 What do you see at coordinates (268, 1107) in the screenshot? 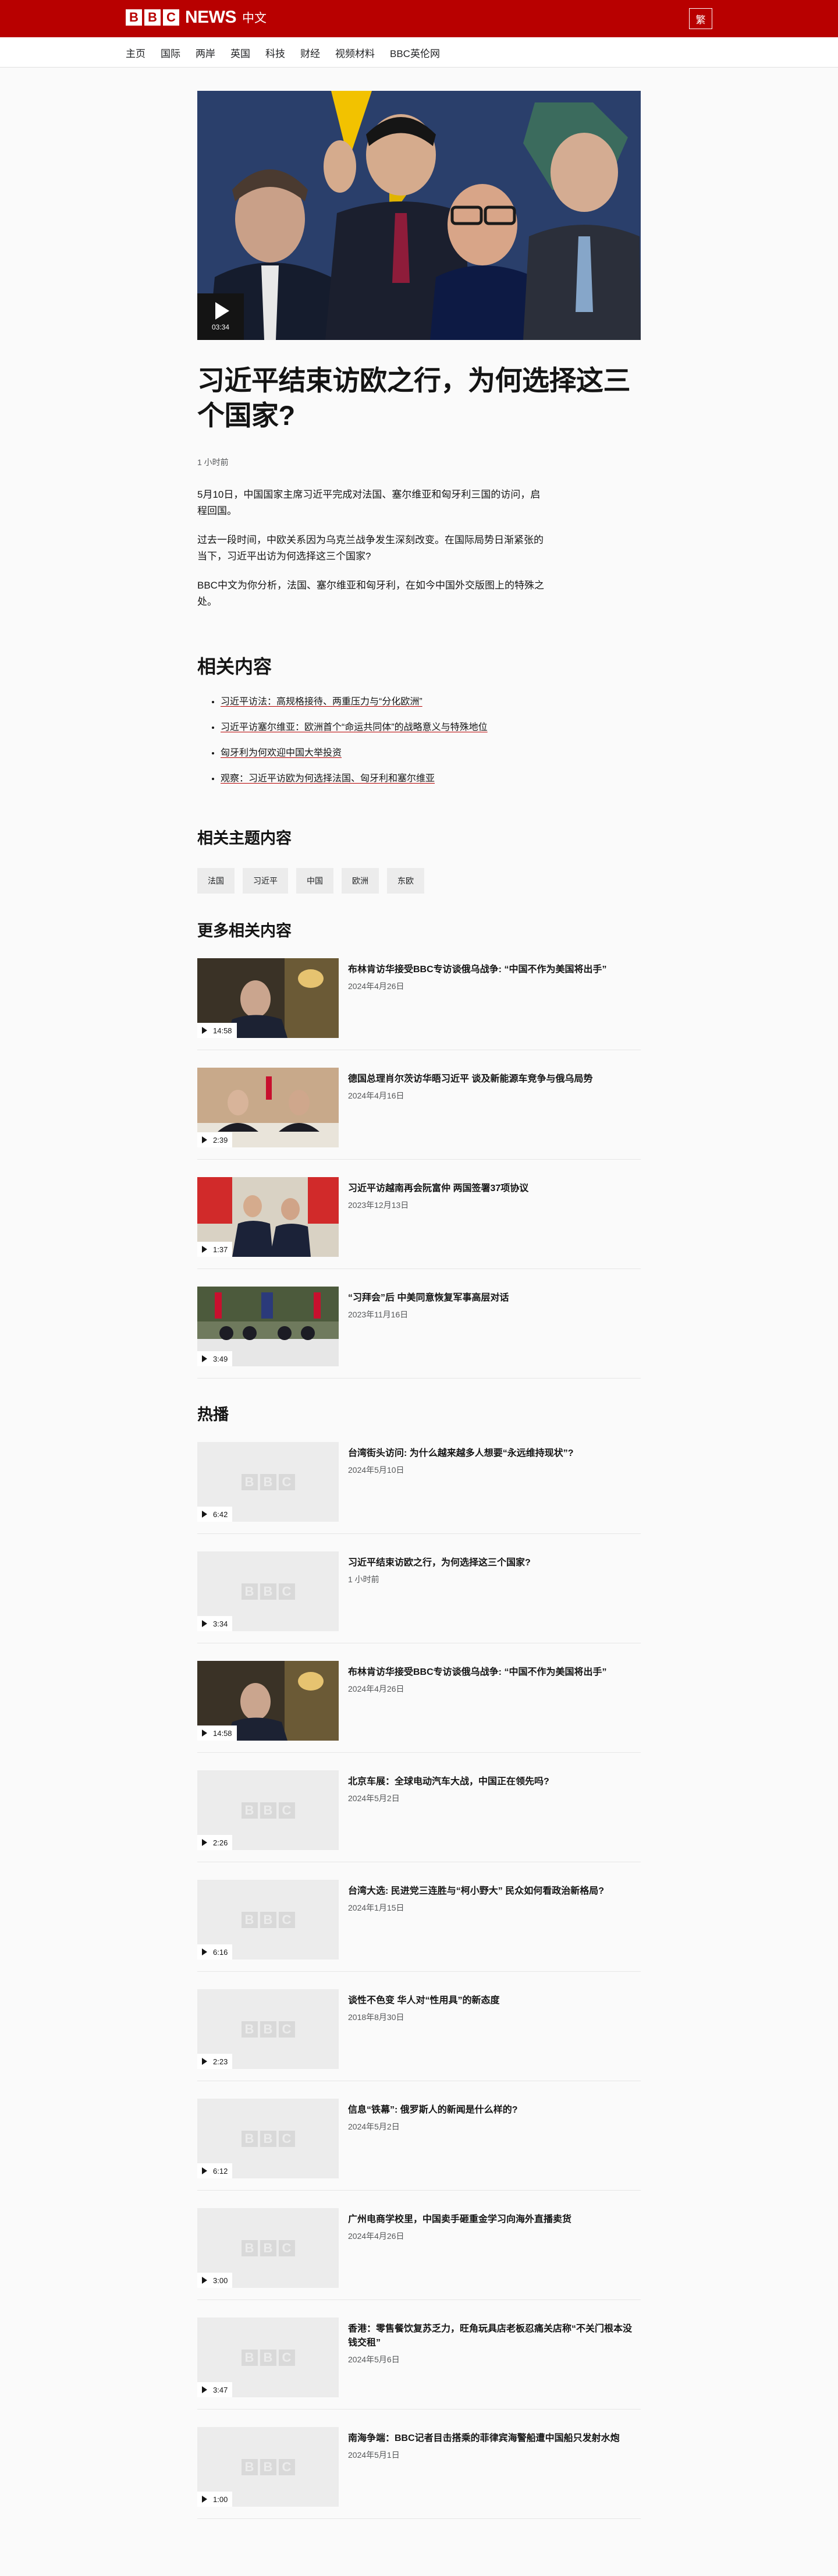
I see `video-thumbnail: 2:39` at bounding box center [268, 1107].